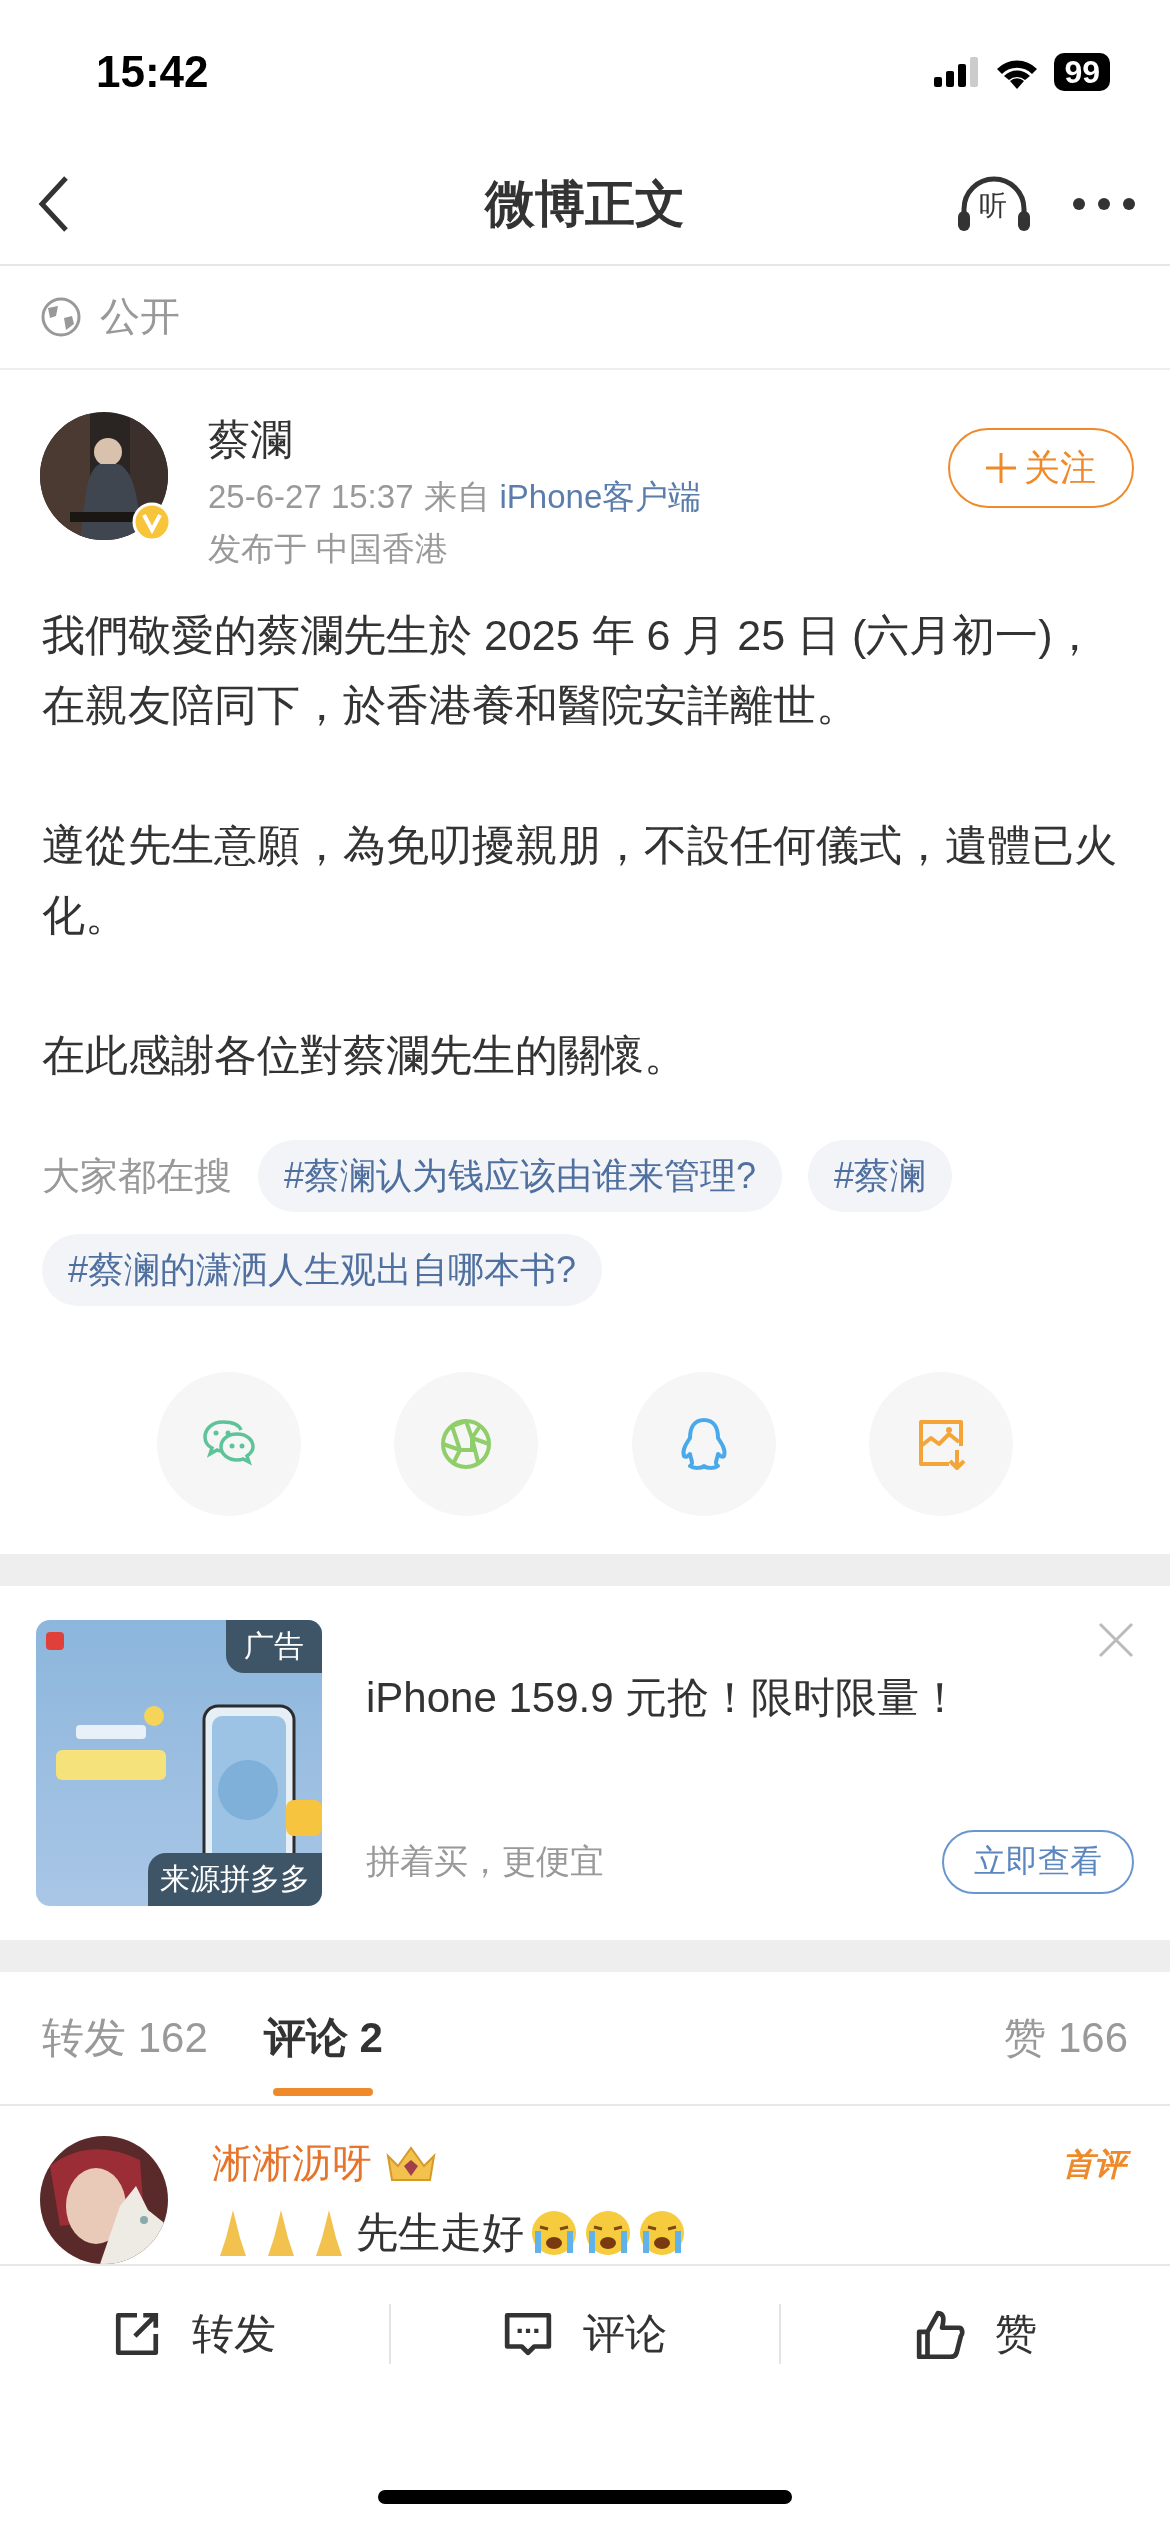 This screenshot has width=1170, height=2532. I want to click on headphones-icon, so click(994, 204).